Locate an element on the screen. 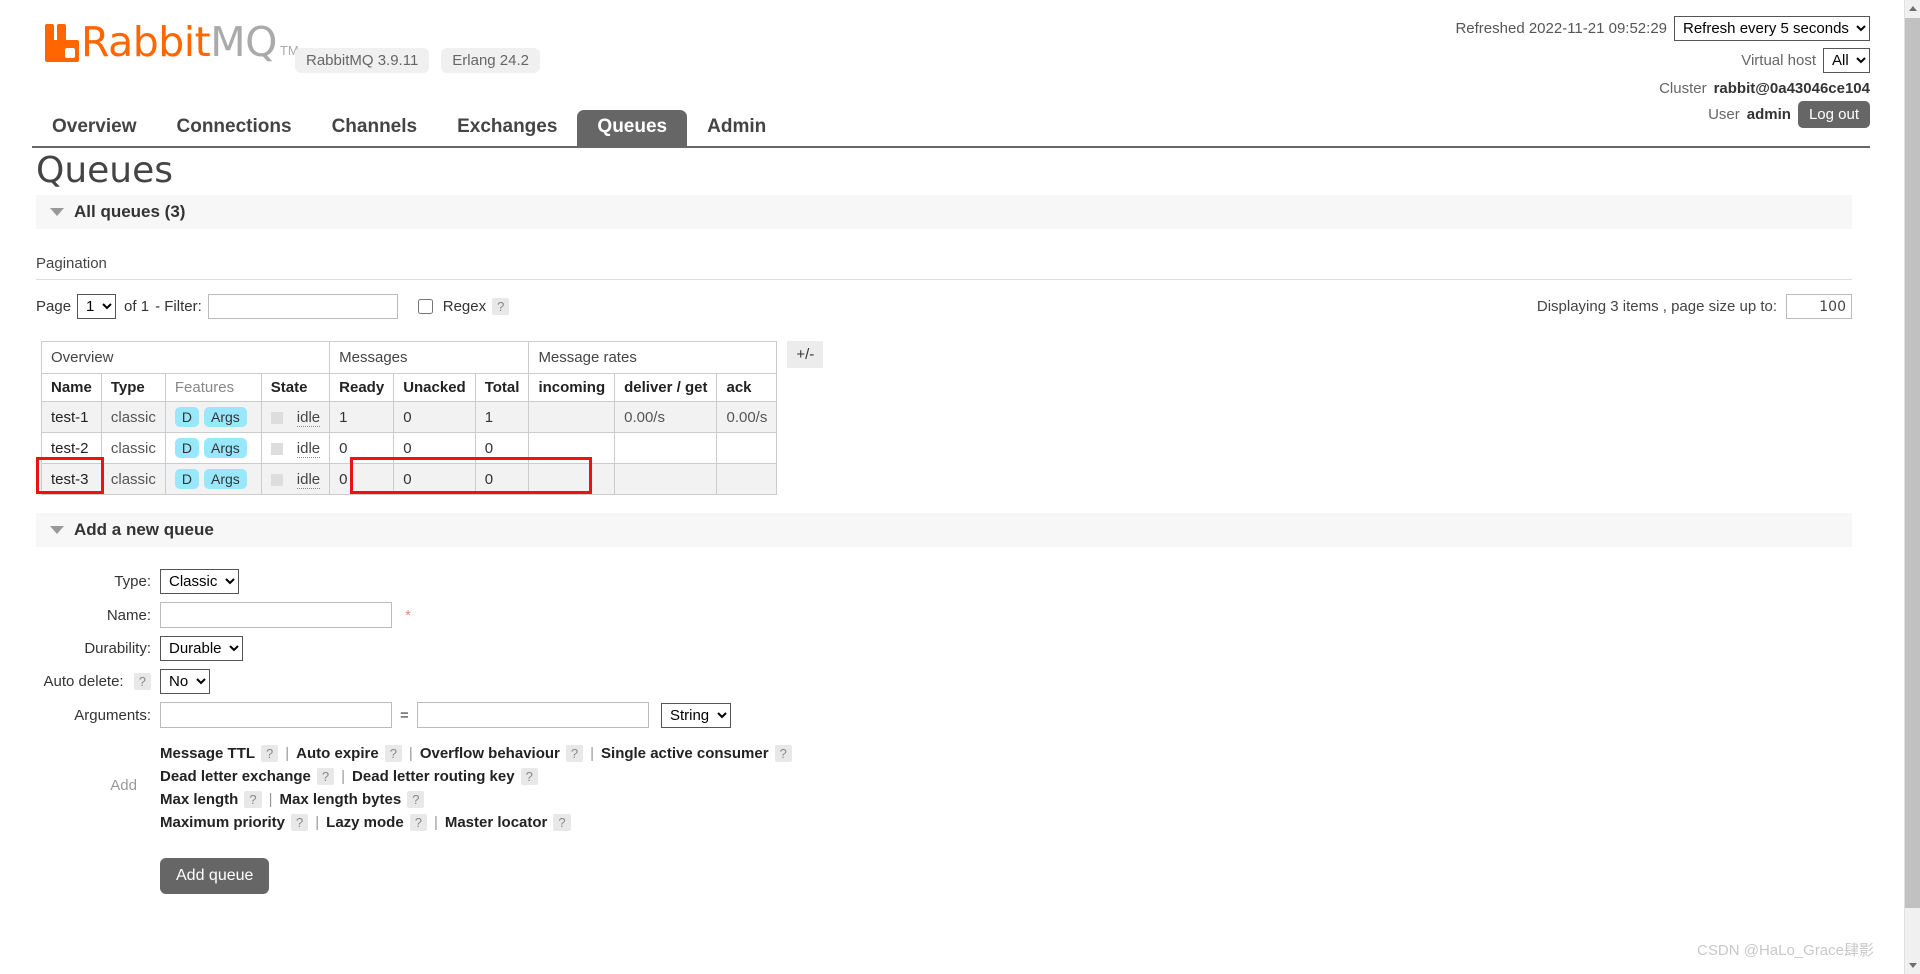 Image resolution: width=1920 pixels, height=974 pixels. preset-master-locator: Master locator is located at coordinates (496, 822).